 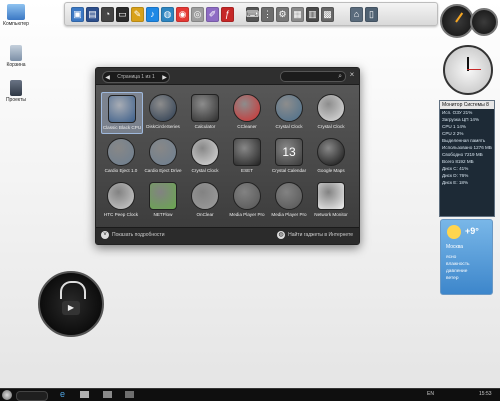 What do you see at coordinates (352, 75) in the screenshot?
I see `close-button: ×` at bounding box center [352, 75].